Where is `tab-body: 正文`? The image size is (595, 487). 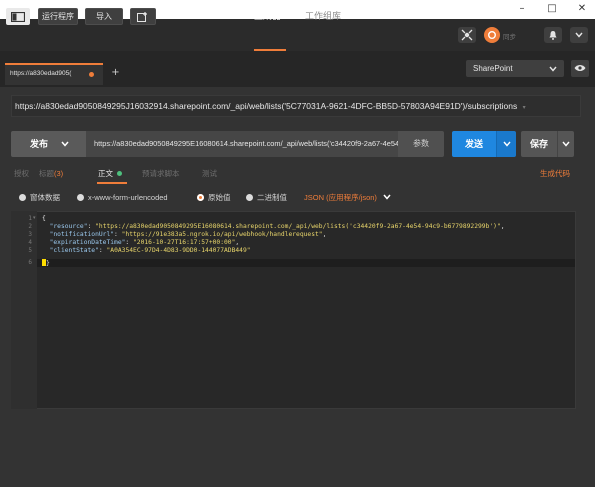 tab-body: 正文 is located at coordinates (110, 174).